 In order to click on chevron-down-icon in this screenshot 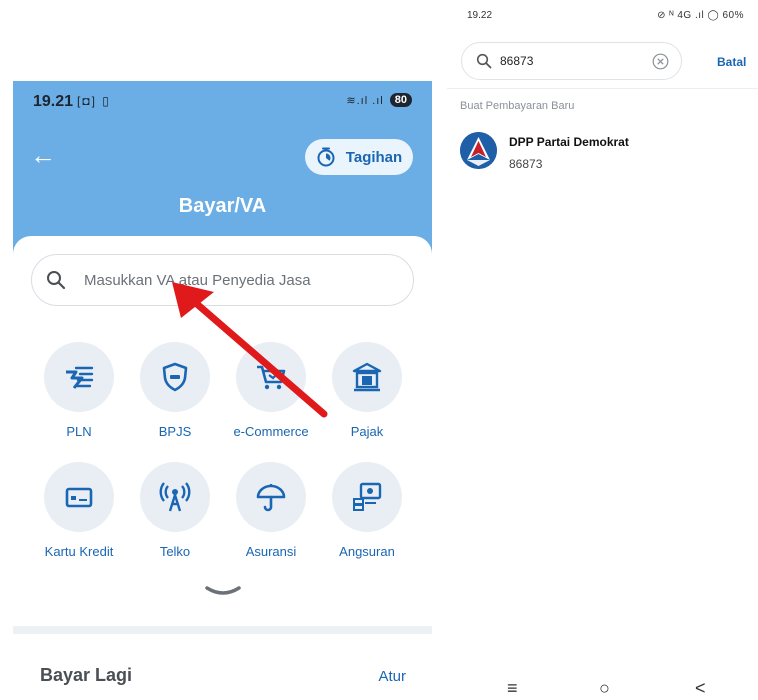, I will do `click(223, 592)`.